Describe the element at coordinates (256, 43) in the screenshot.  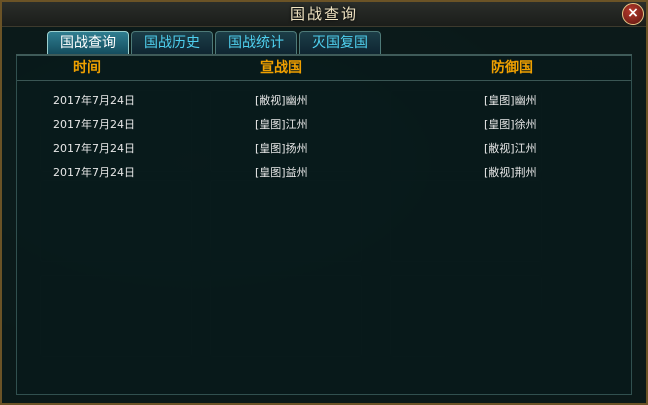
I see `tab-war-statistics: 国战统计` at that location.